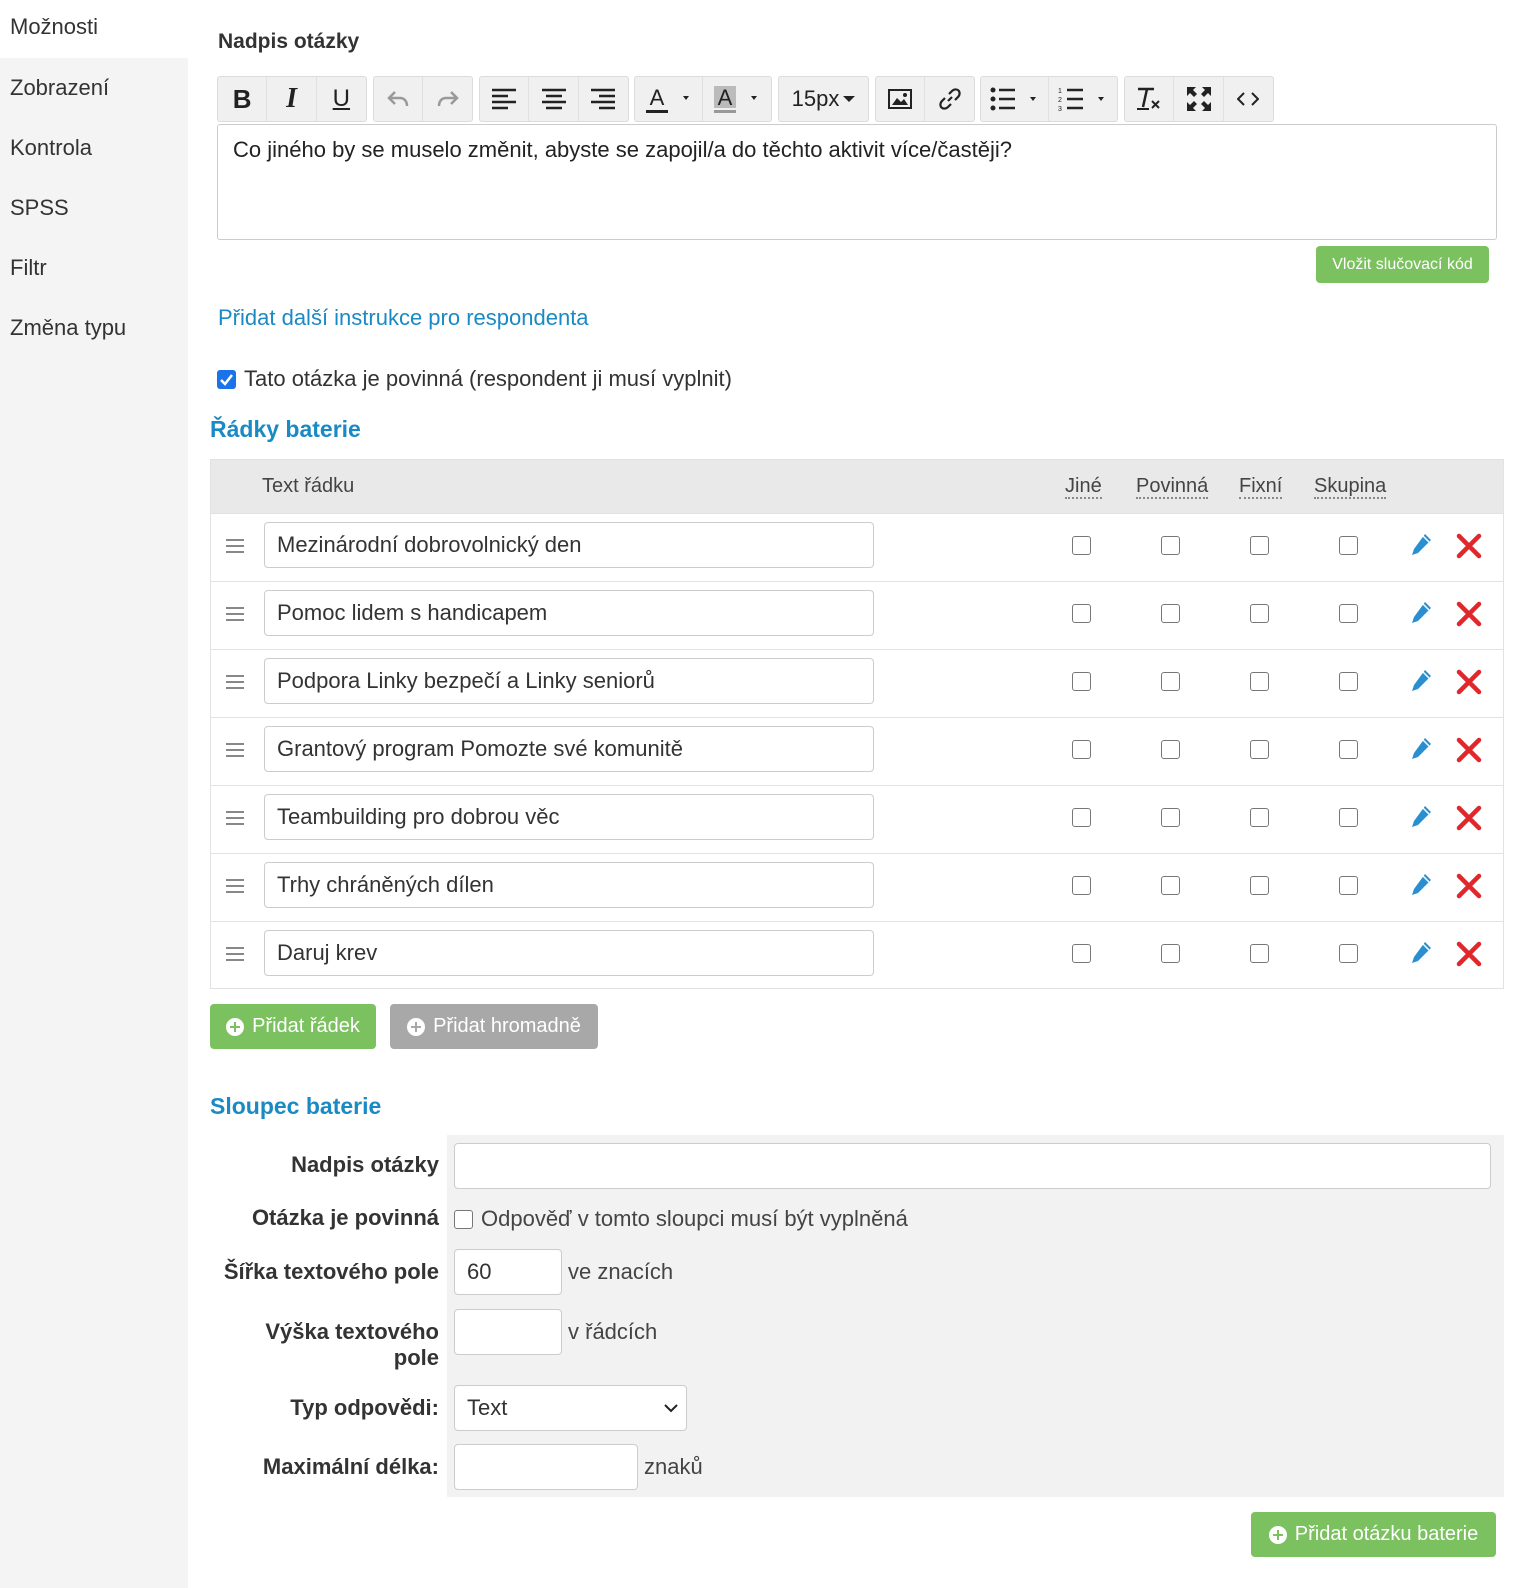 The width and height of the screenshot is (1536, 1588). I want to click on insert-merge-code-button: Vložit slučovací kód, so click(1402, 264).